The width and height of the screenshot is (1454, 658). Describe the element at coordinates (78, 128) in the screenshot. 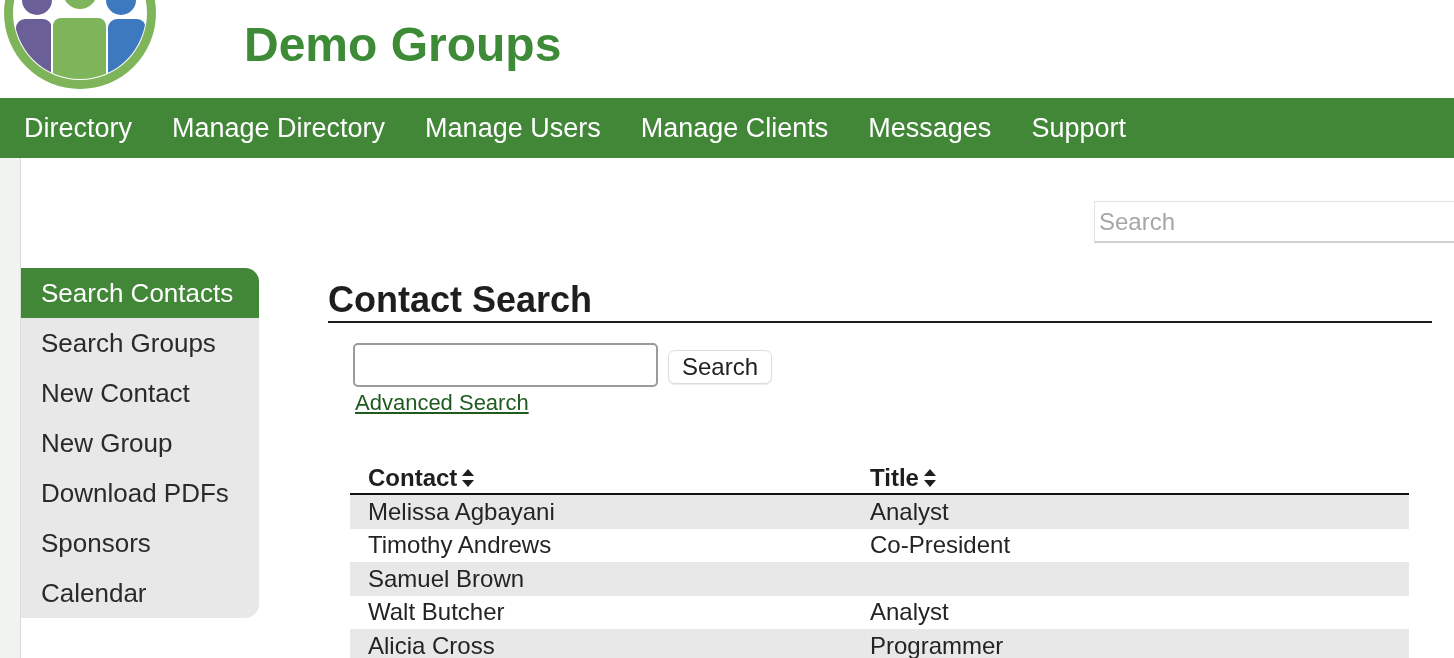

I see `nav-link: Directory` at that location.